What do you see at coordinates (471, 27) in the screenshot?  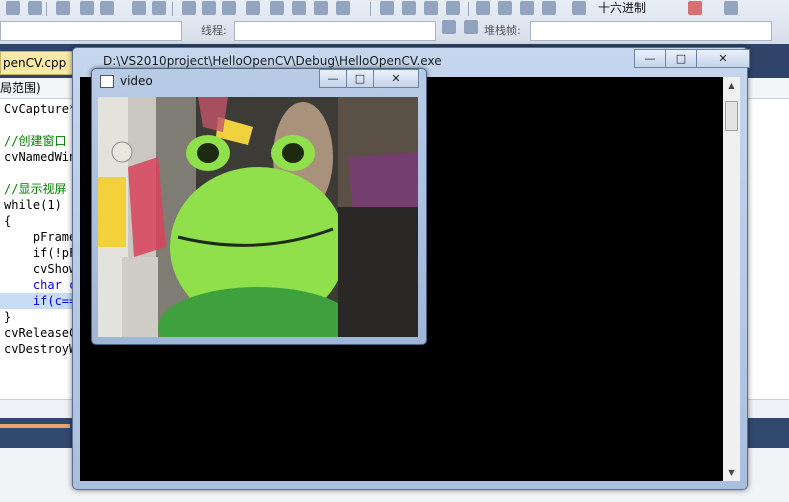 I see `flag-threads-icon` at bounding box center [471, 27].